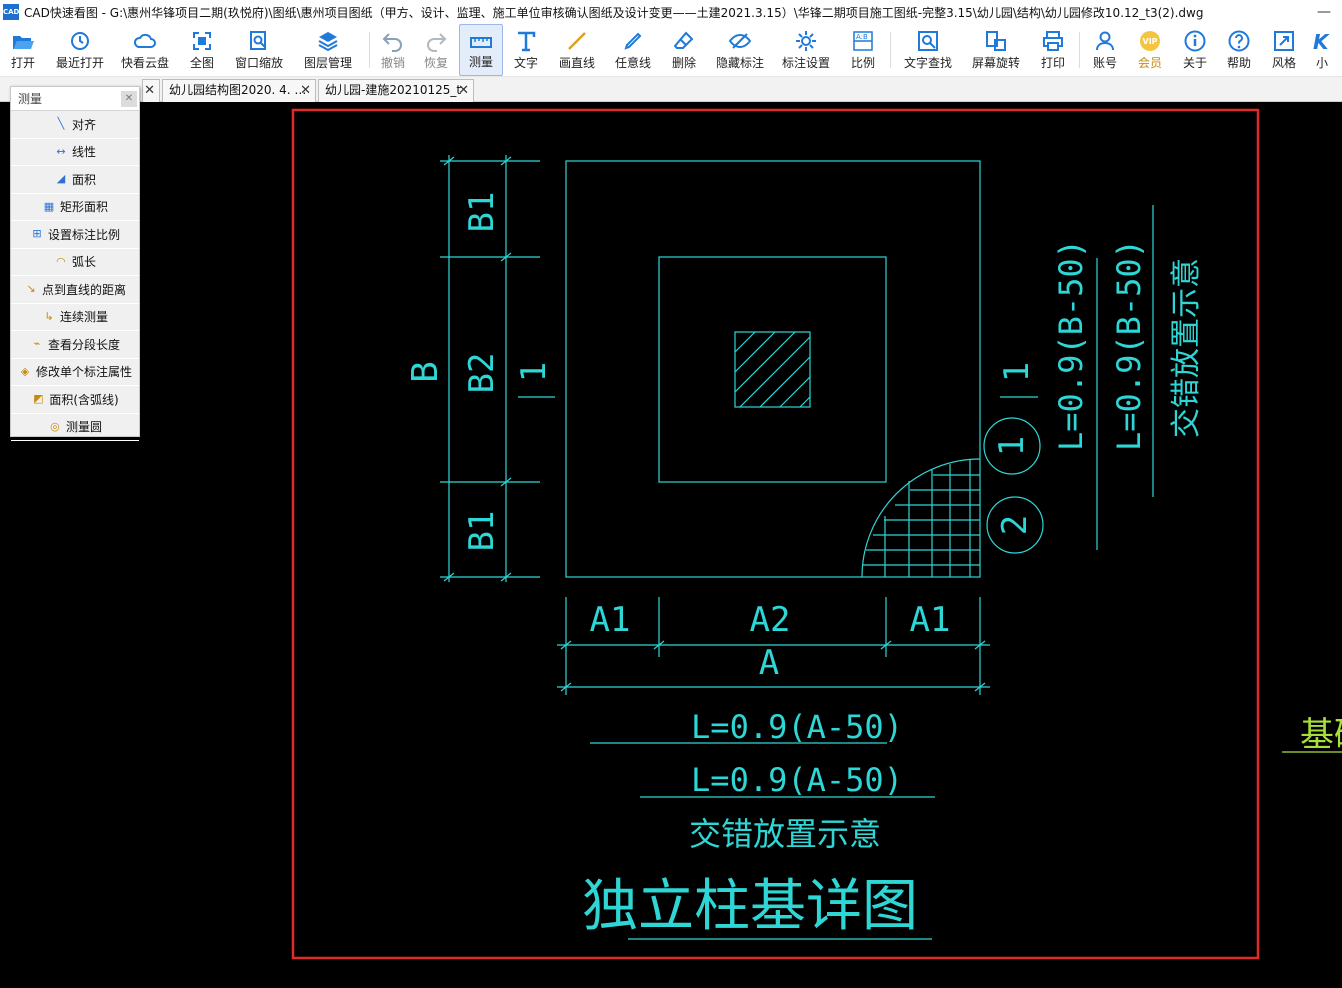 This screenshot has height=988, width=1342. I want to click on undo-button: 撤销, so click(393, 50).